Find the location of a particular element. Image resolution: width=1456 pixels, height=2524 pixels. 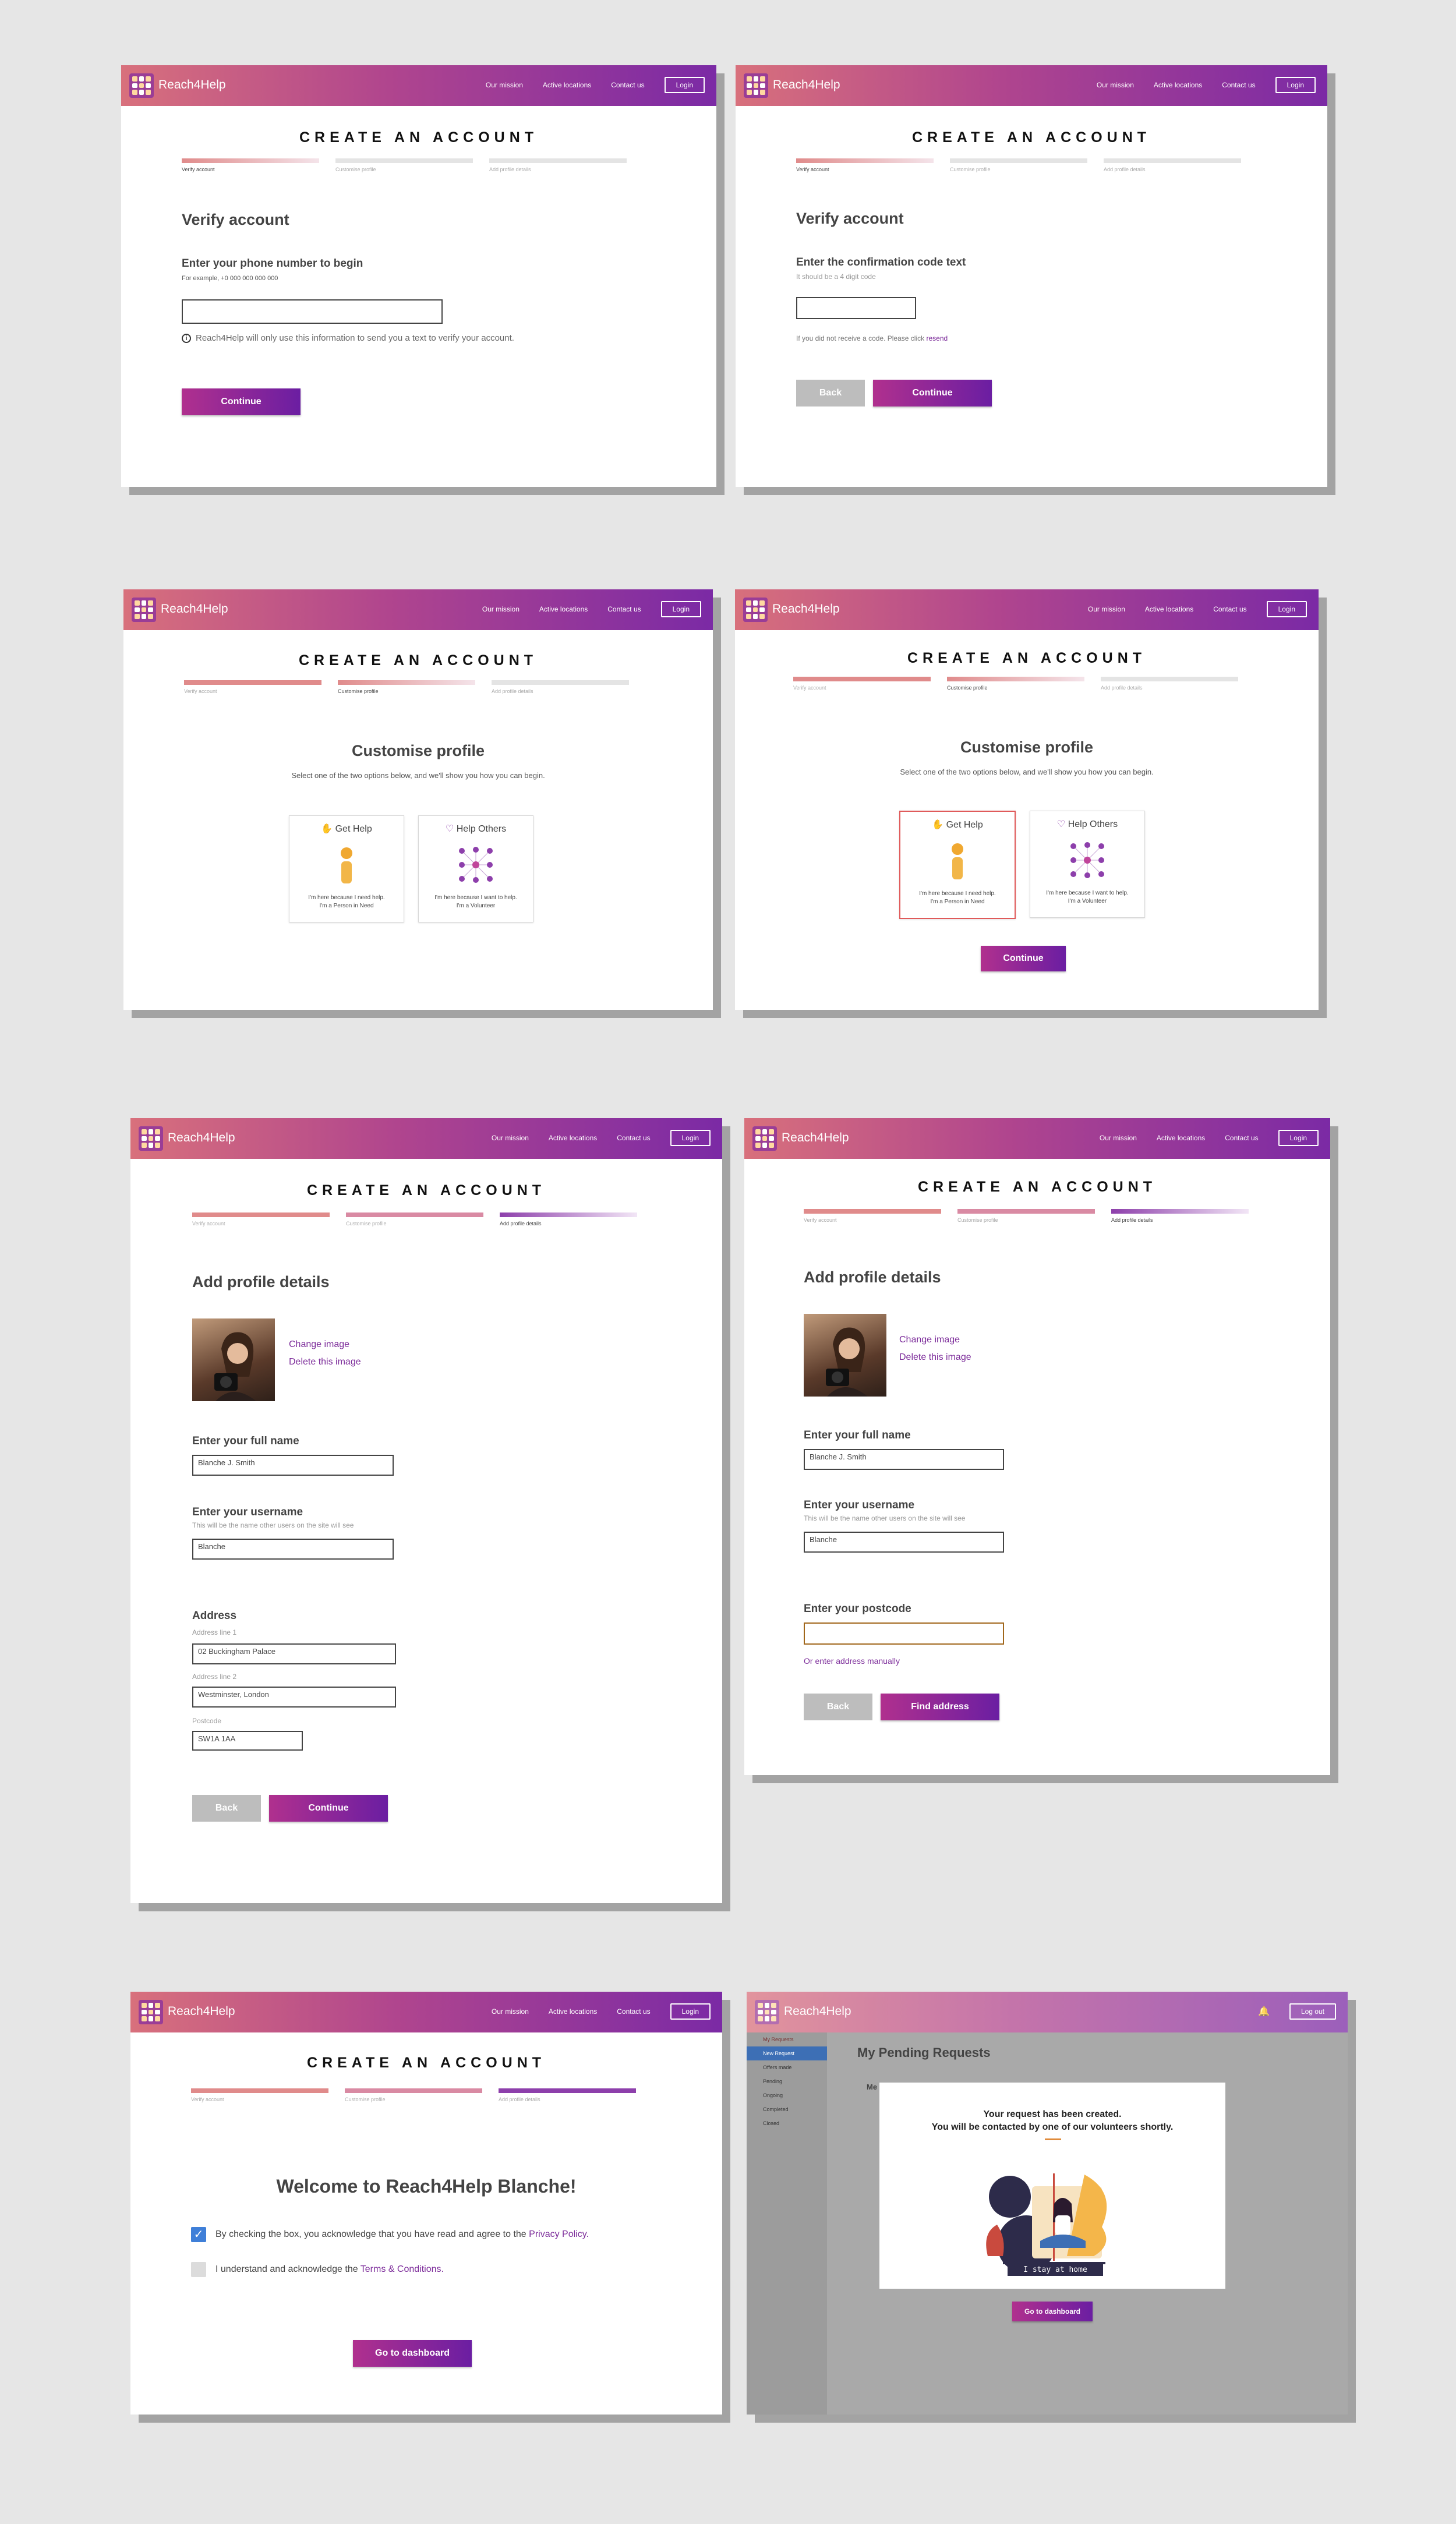

code-input is located at coordinates (856, 308).